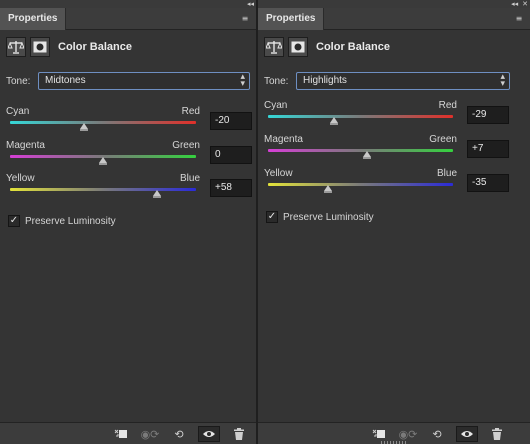 The image size is (530, 444). I want to click on panel-chrome-strip: ◂◂ ✕, so click(394, 4).